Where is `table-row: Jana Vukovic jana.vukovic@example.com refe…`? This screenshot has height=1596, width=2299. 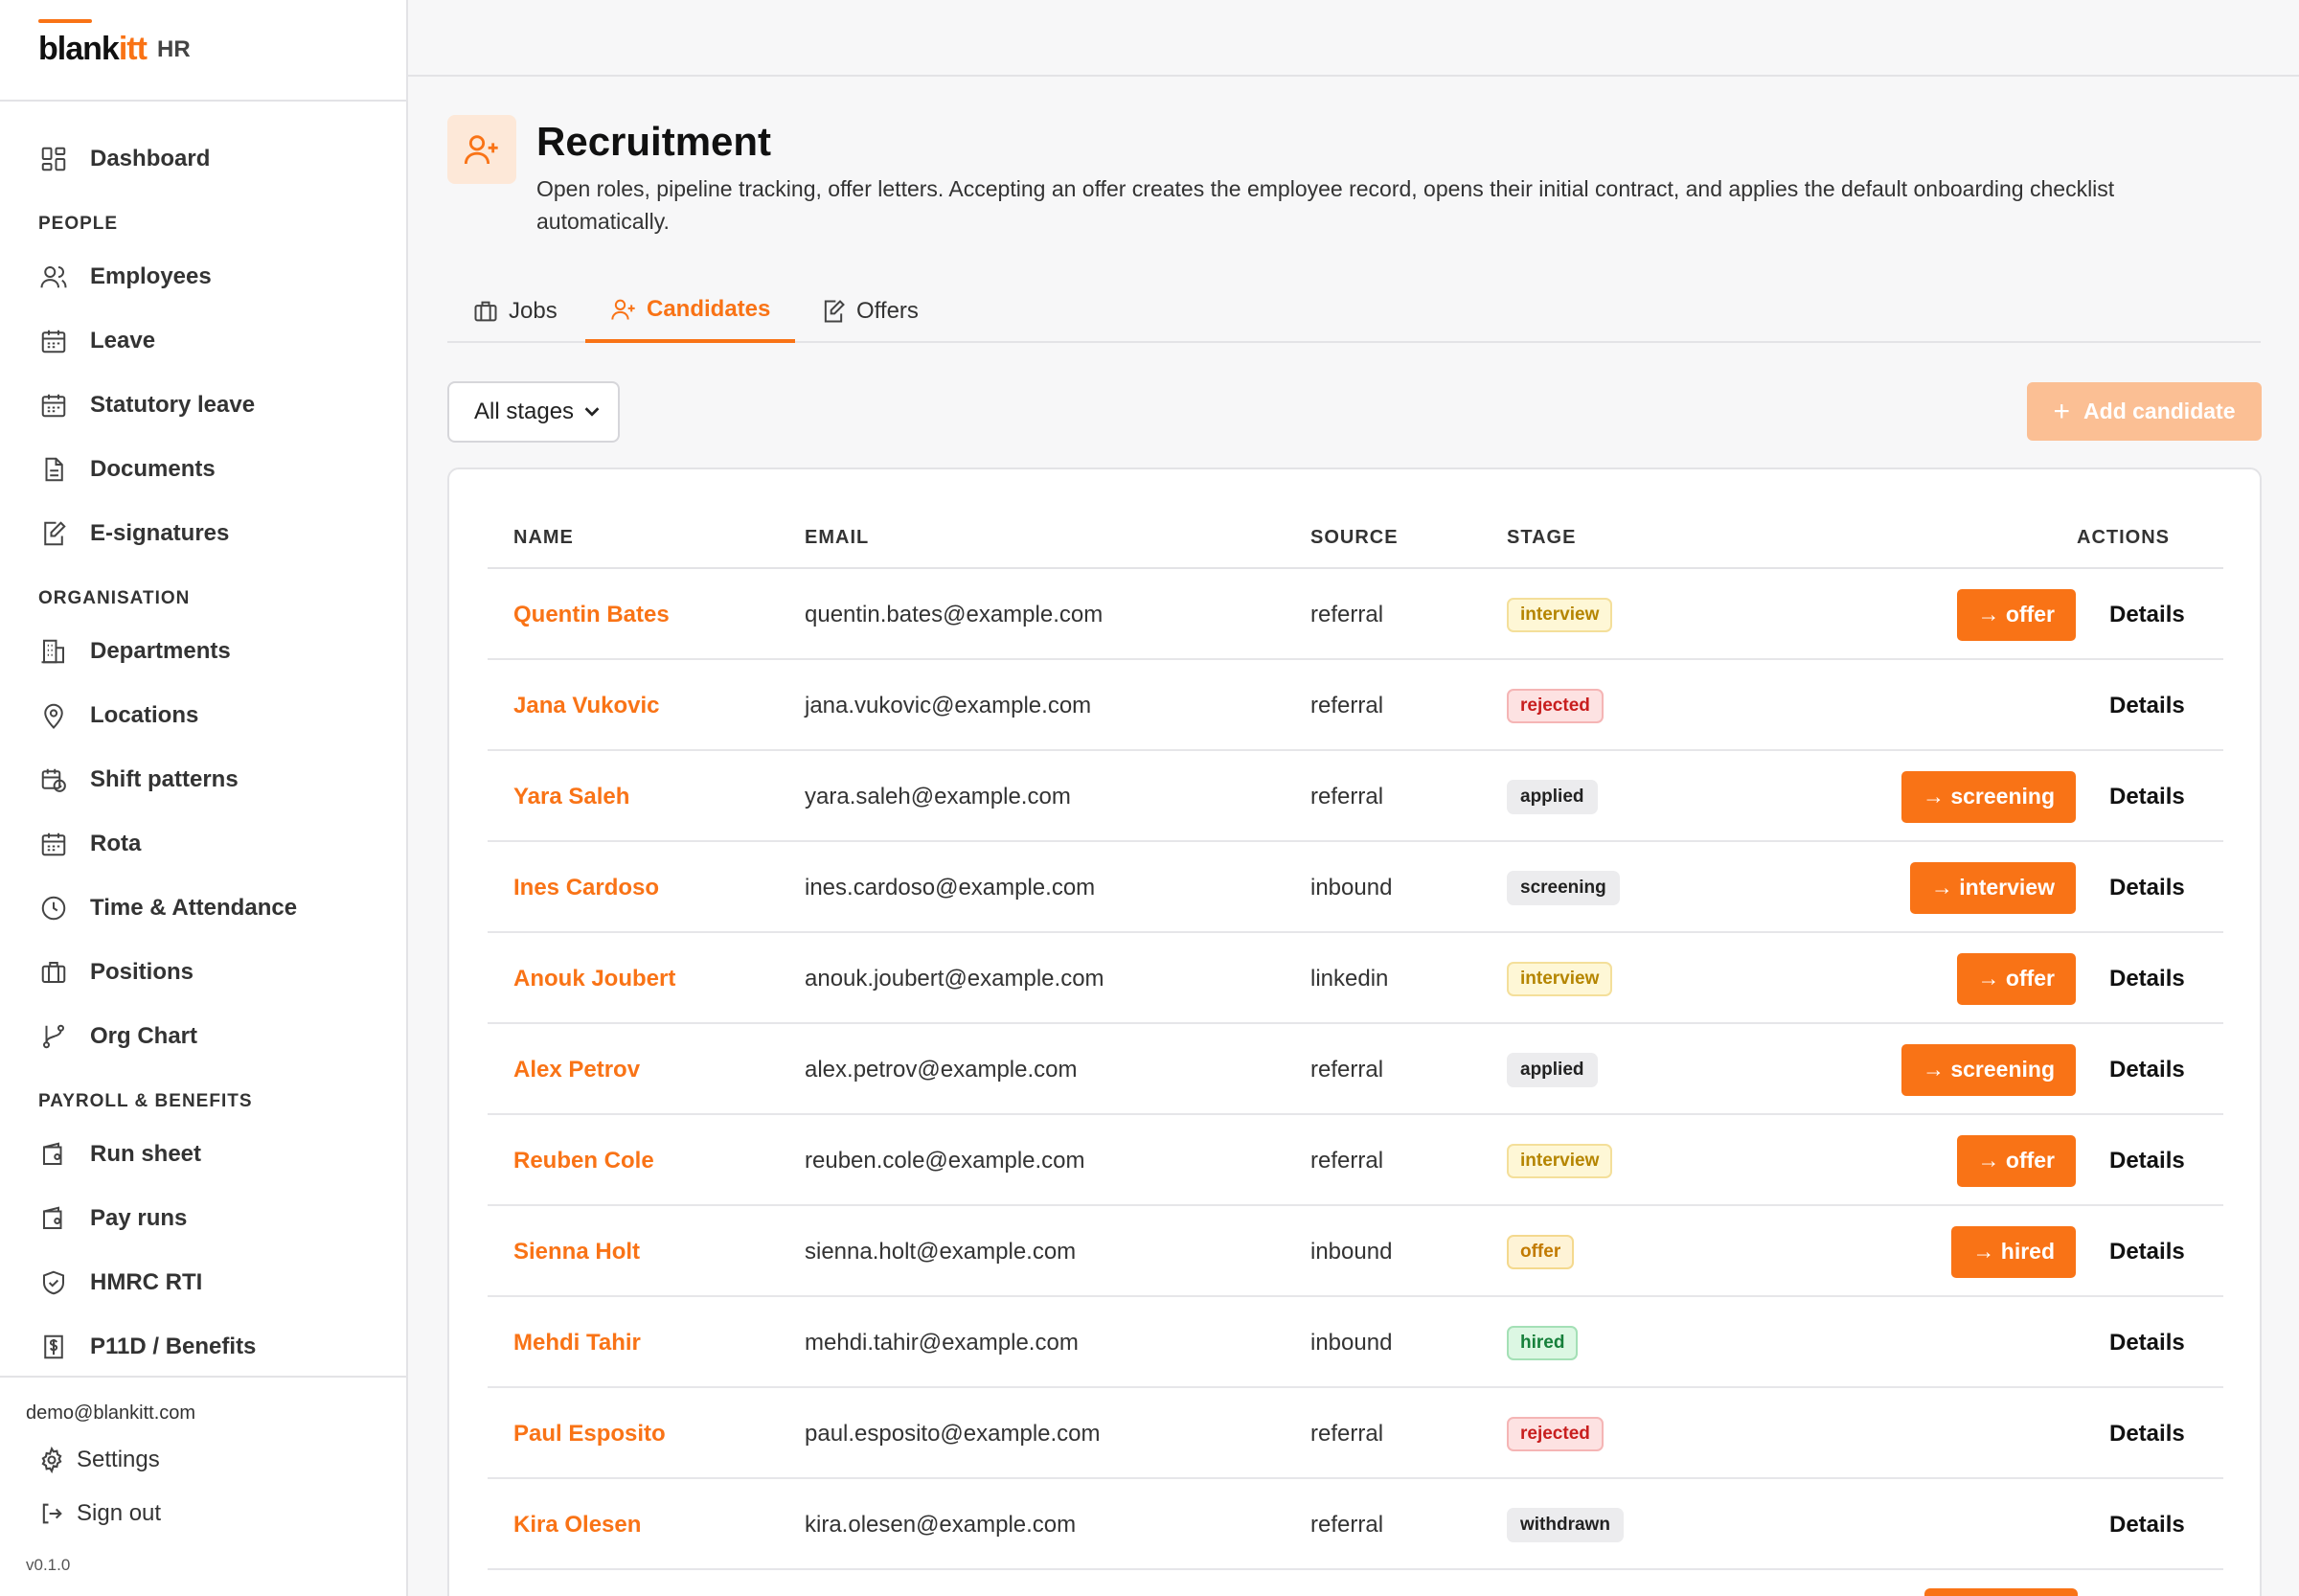 table-row: Jana Vukovic jana.vukovic@example.com refe… is located at coordinates (1355, 705).